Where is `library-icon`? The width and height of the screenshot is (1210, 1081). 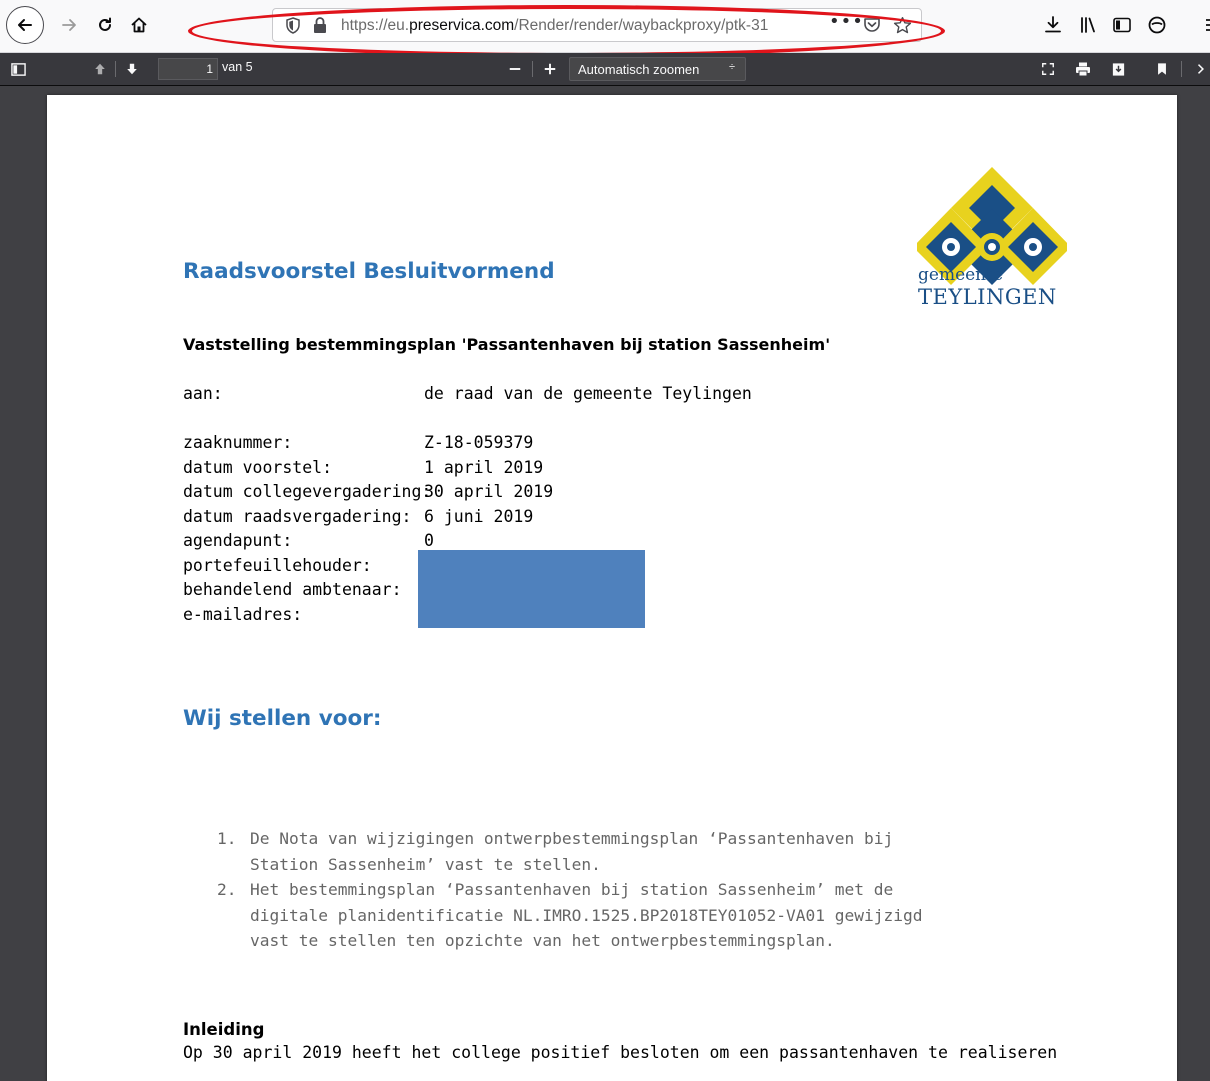
library-icon is located at coordinates (1088, 25).